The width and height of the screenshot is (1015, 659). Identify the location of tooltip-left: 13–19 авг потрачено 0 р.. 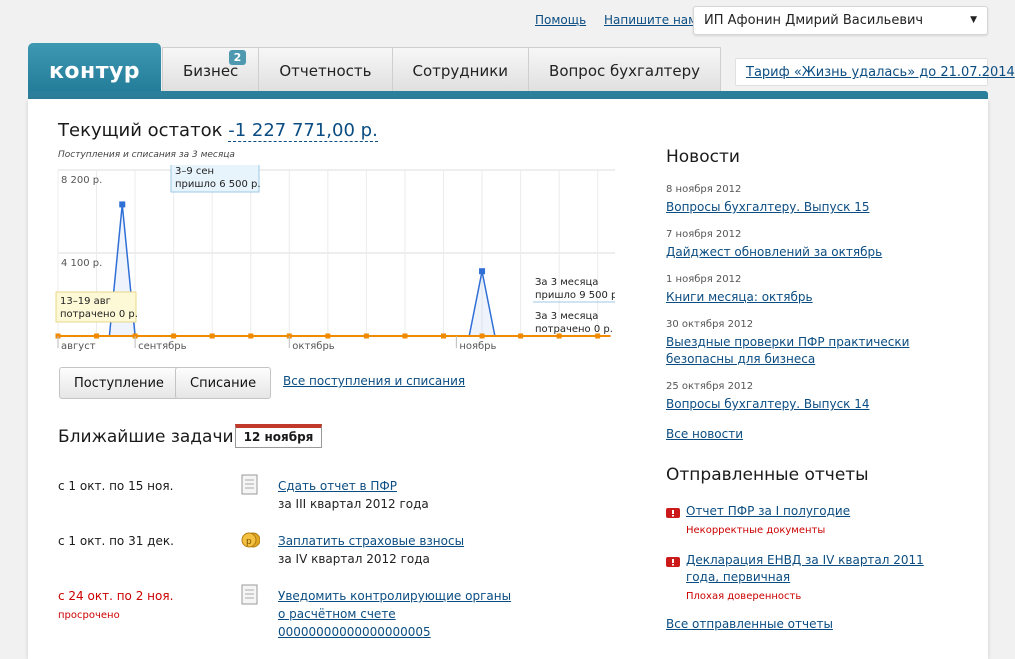
(96, 307).